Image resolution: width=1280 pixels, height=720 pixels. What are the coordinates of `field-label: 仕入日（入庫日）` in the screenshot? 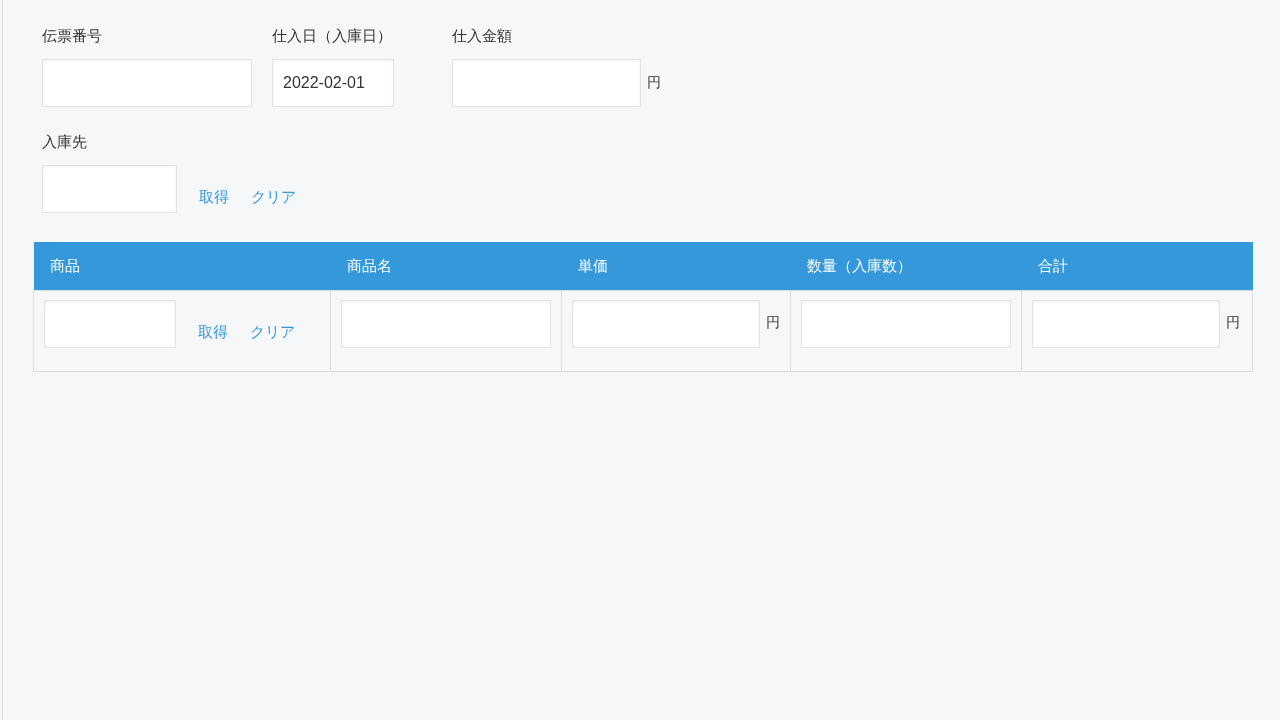 It's located at (332, 36).